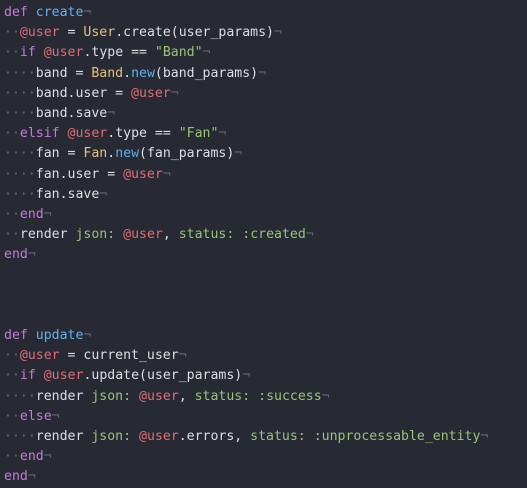  I want to click on code-token: band.save, so click(71, 113).